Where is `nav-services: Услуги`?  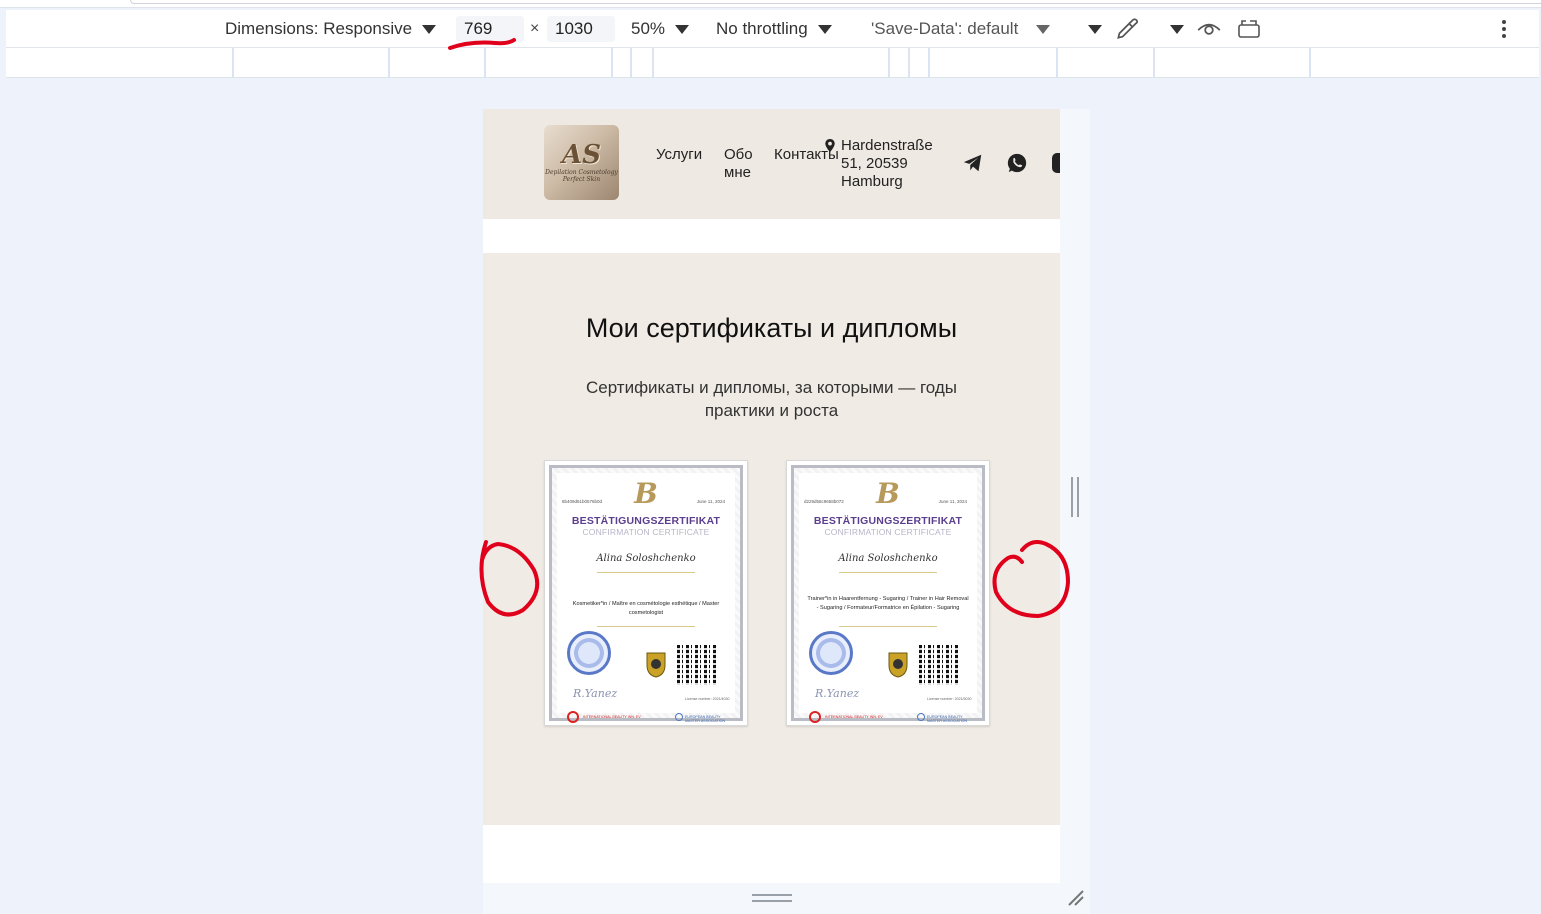 nav-services: Услуги is located at coordinates (679, 155).